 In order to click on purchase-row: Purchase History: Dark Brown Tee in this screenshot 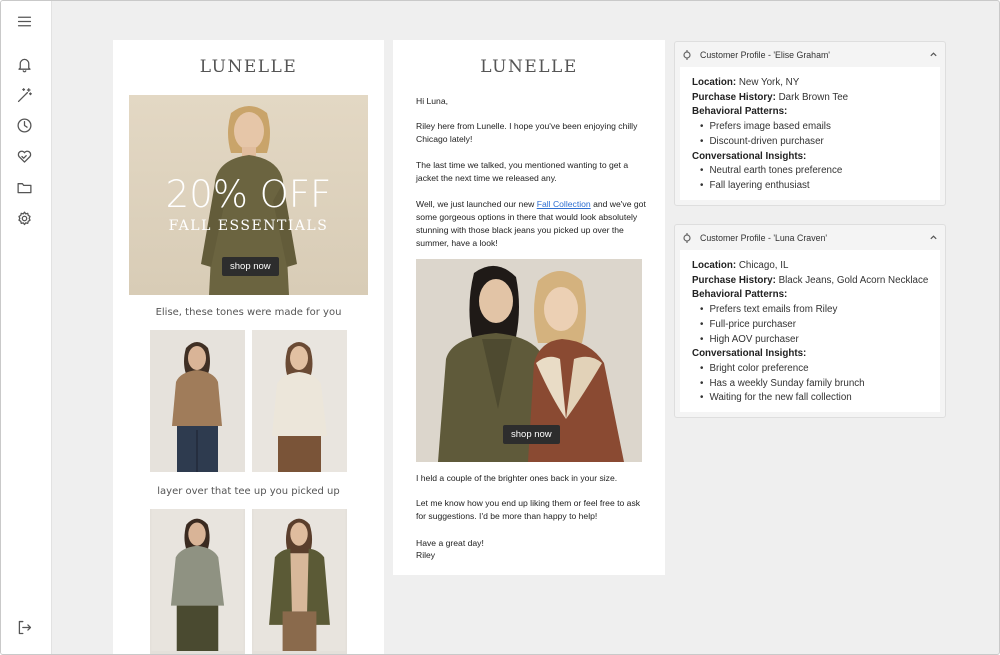, I will do `click(811, 98)`.